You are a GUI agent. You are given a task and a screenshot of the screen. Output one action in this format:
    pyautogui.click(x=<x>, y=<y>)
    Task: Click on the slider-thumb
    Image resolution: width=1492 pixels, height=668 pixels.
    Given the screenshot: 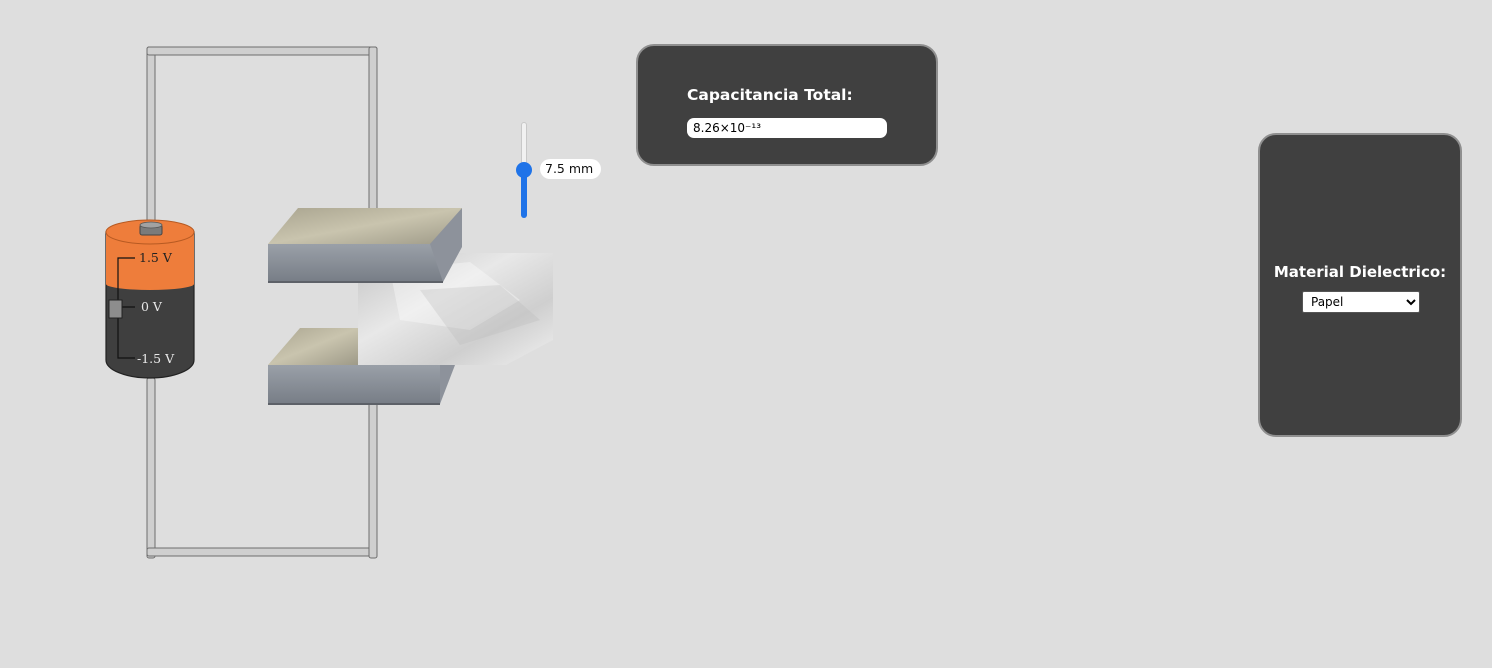 What is the action you would take?
    pyautogui.click(x=524, y=170)
    